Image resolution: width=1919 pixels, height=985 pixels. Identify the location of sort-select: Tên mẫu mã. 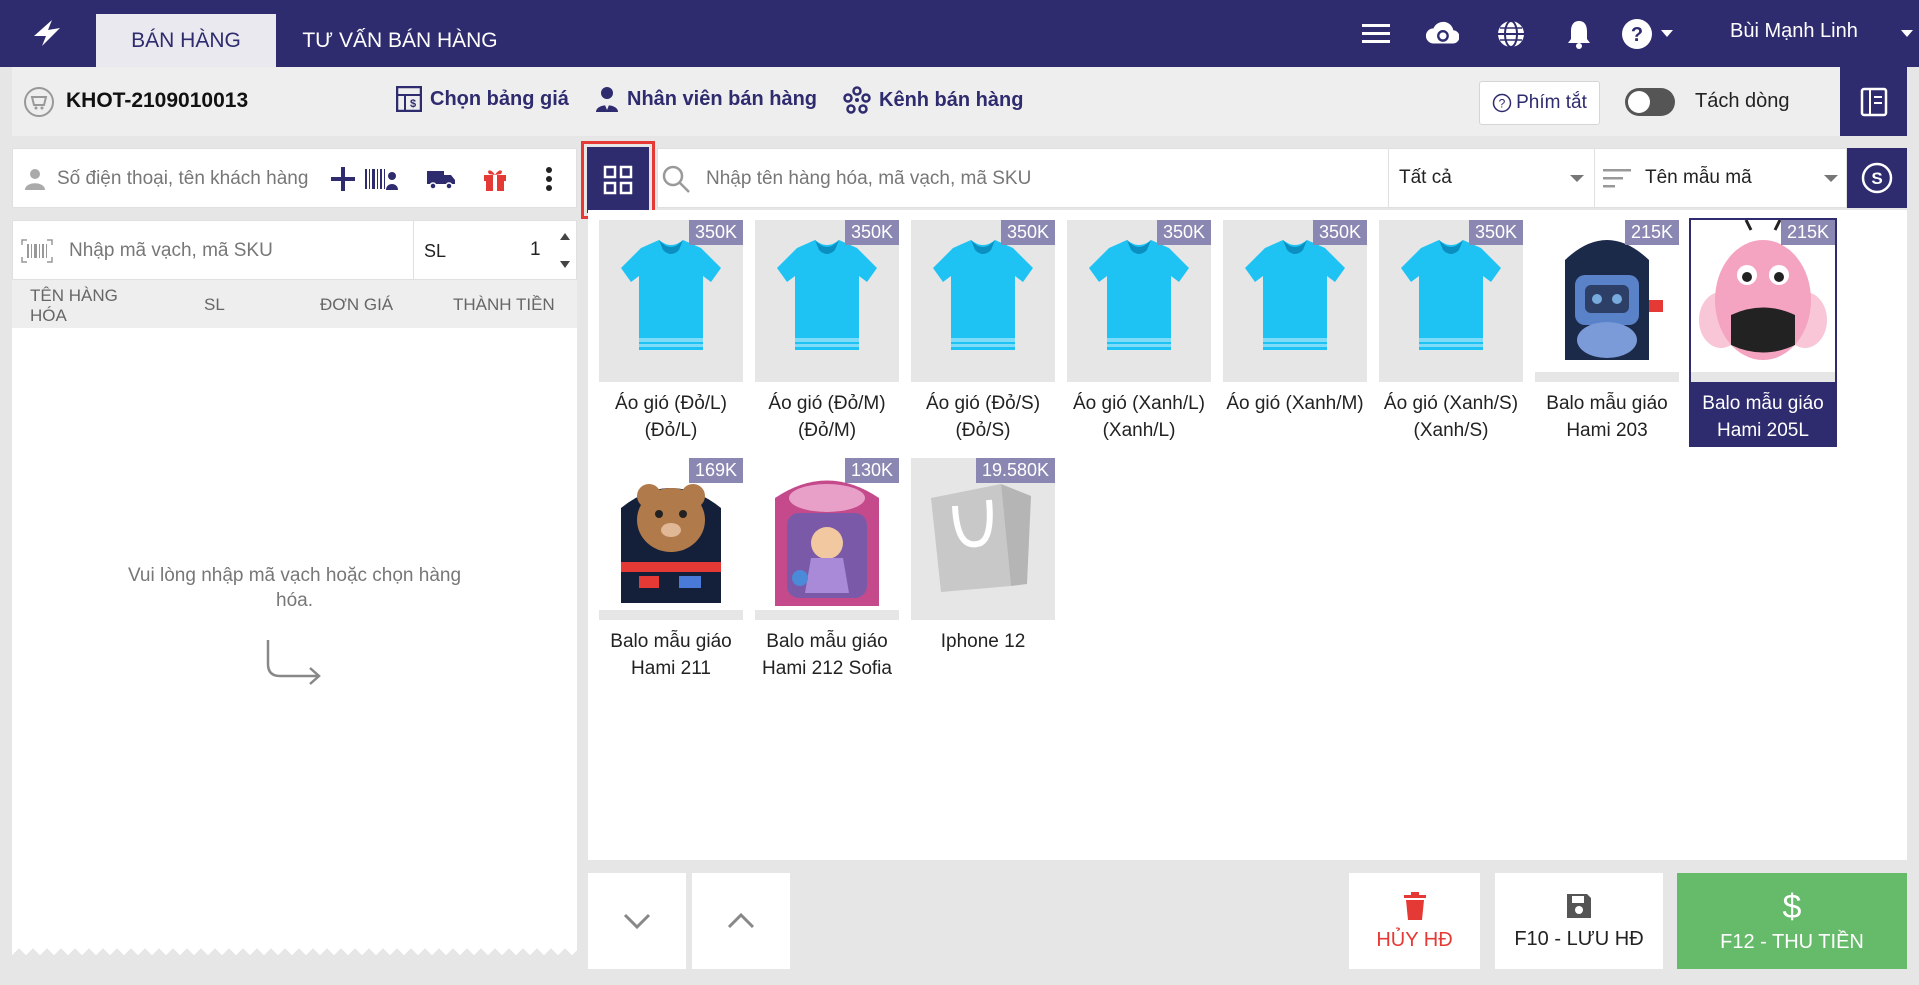
(1721, 178).